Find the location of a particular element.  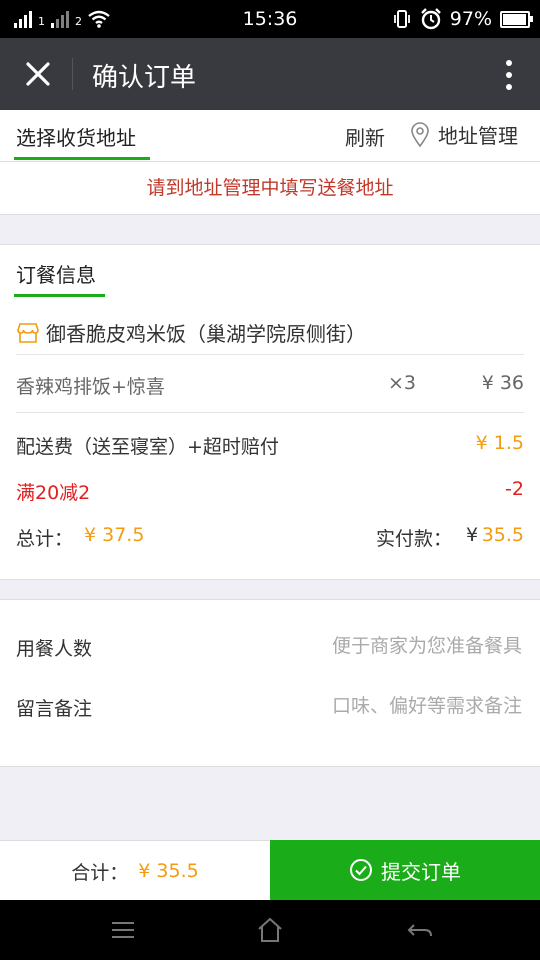

paid-label: 实付款： is located at coordinates (414, 539).